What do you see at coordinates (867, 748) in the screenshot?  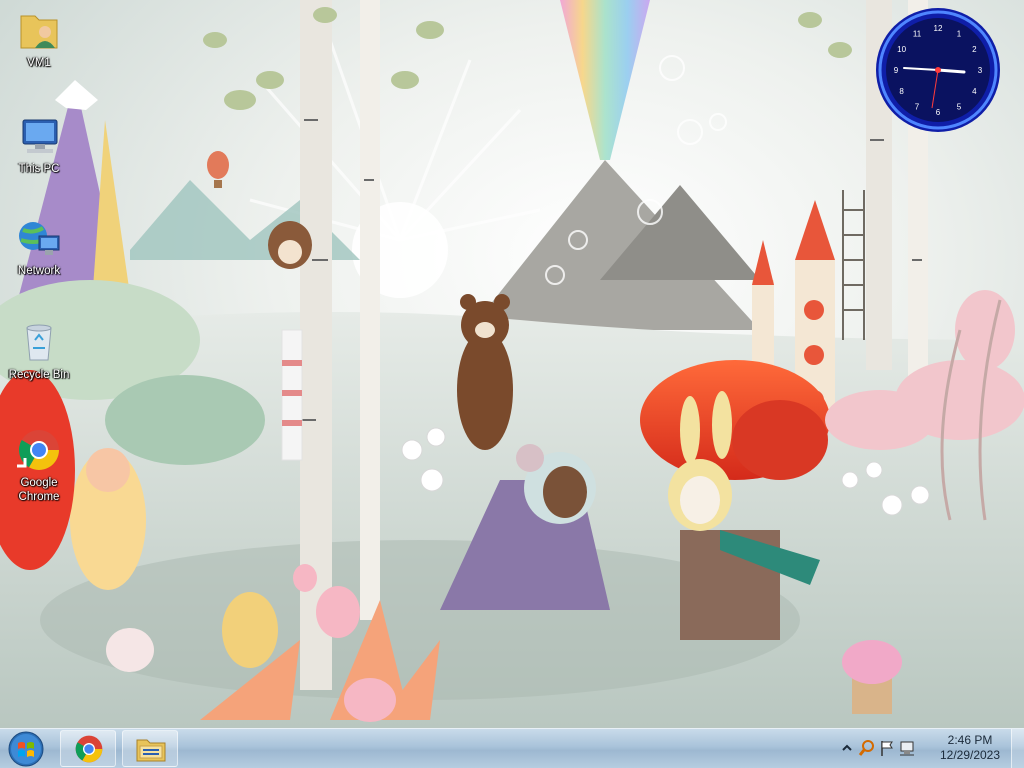 I see `search-icon` at bounding box center [867, 748].